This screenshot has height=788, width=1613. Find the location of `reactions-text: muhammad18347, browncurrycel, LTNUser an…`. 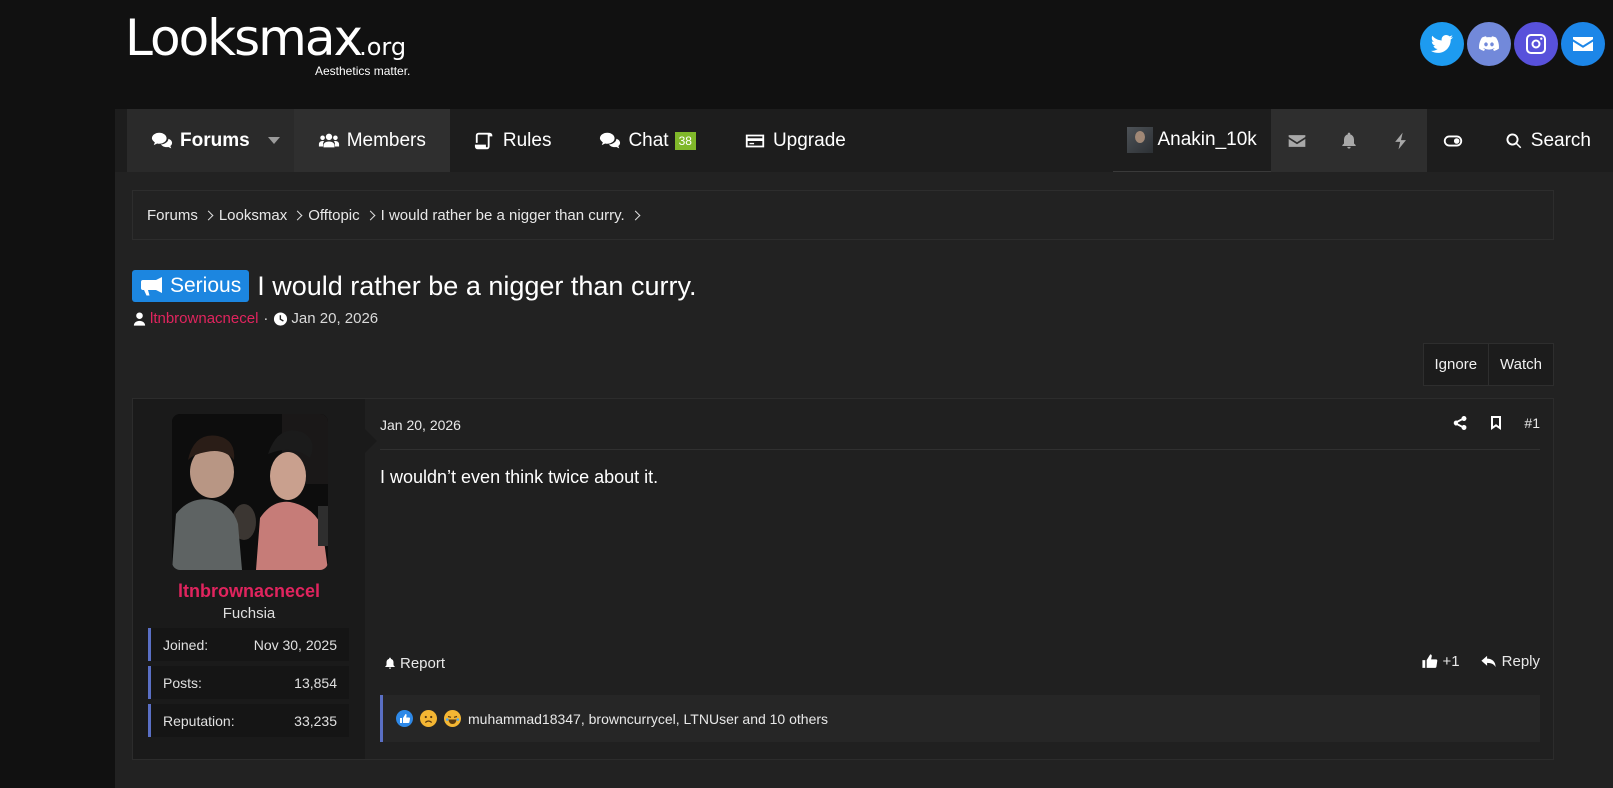

reactions-text: muhammad18347, browncurrycel, LTNUser an… is located at coordinates (648, 719).